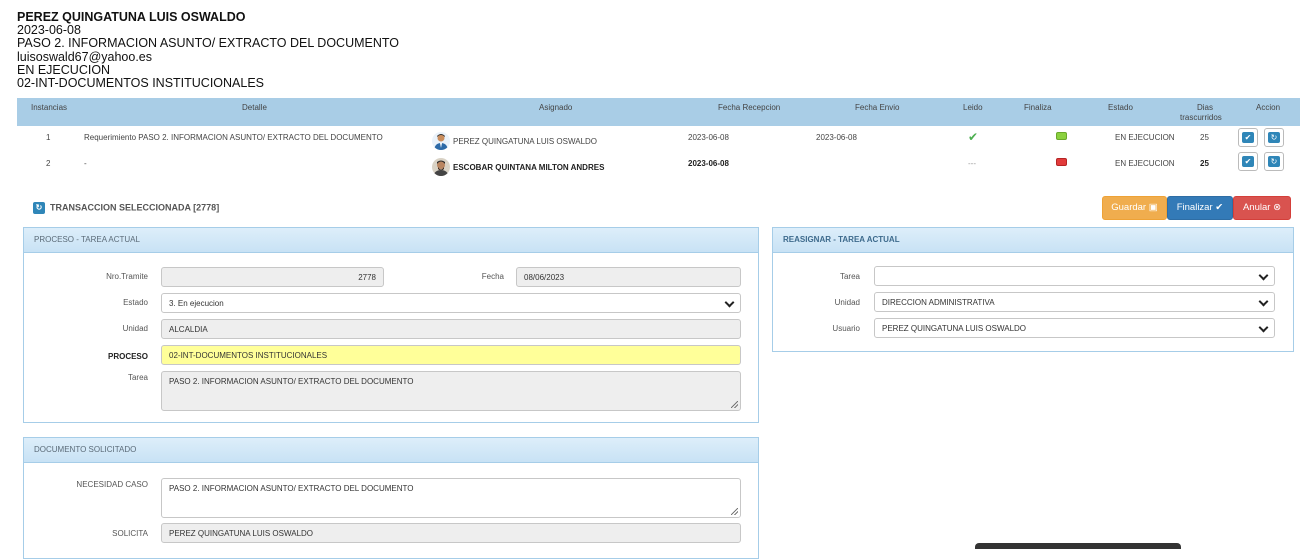 The height and width of the screenshot is (559, 1315). Describe the element at coordinates (130, 533) in the screenshot. I see `solicita-label: SOLICITA` at that location.